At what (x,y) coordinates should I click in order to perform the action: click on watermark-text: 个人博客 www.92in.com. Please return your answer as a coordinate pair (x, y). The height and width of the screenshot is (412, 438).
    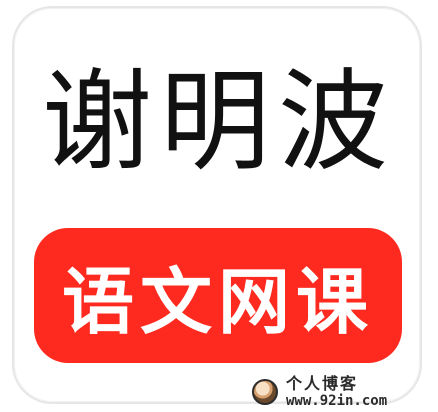
    Looking at the image, I should click on (337, 391).